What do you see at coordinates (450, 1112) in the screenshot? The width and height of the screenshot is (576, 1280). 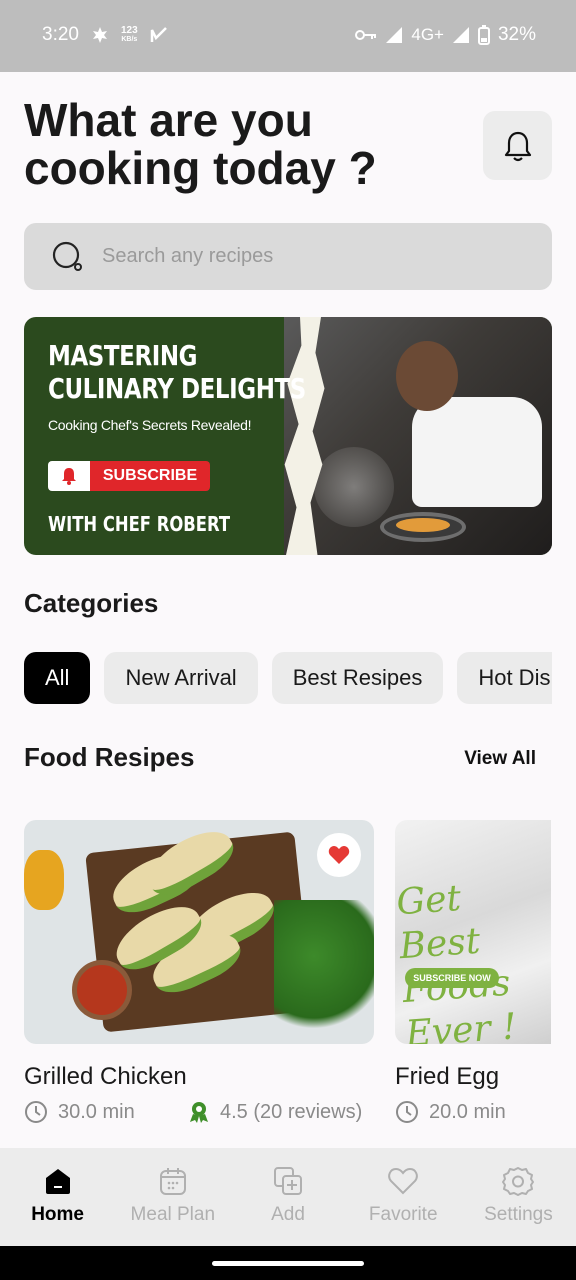 I see `recipe-time: 20.0 min` at bounding box center [450, 1112].